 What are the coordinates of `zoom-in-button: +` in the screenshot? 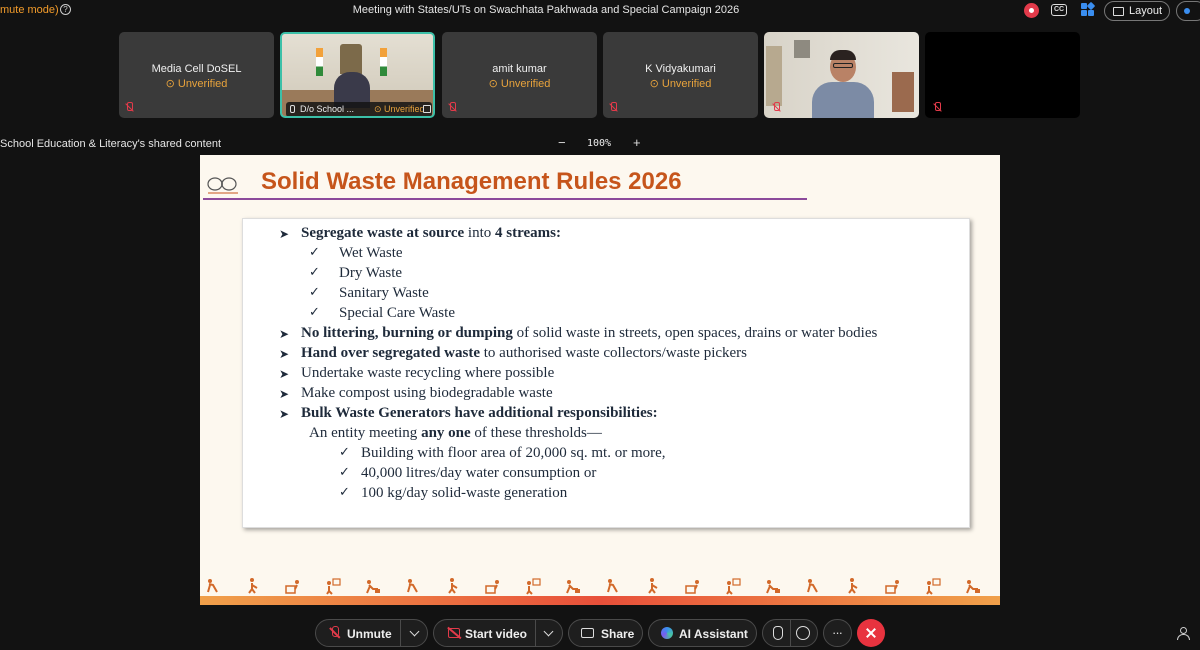 It's located at (637, 142).